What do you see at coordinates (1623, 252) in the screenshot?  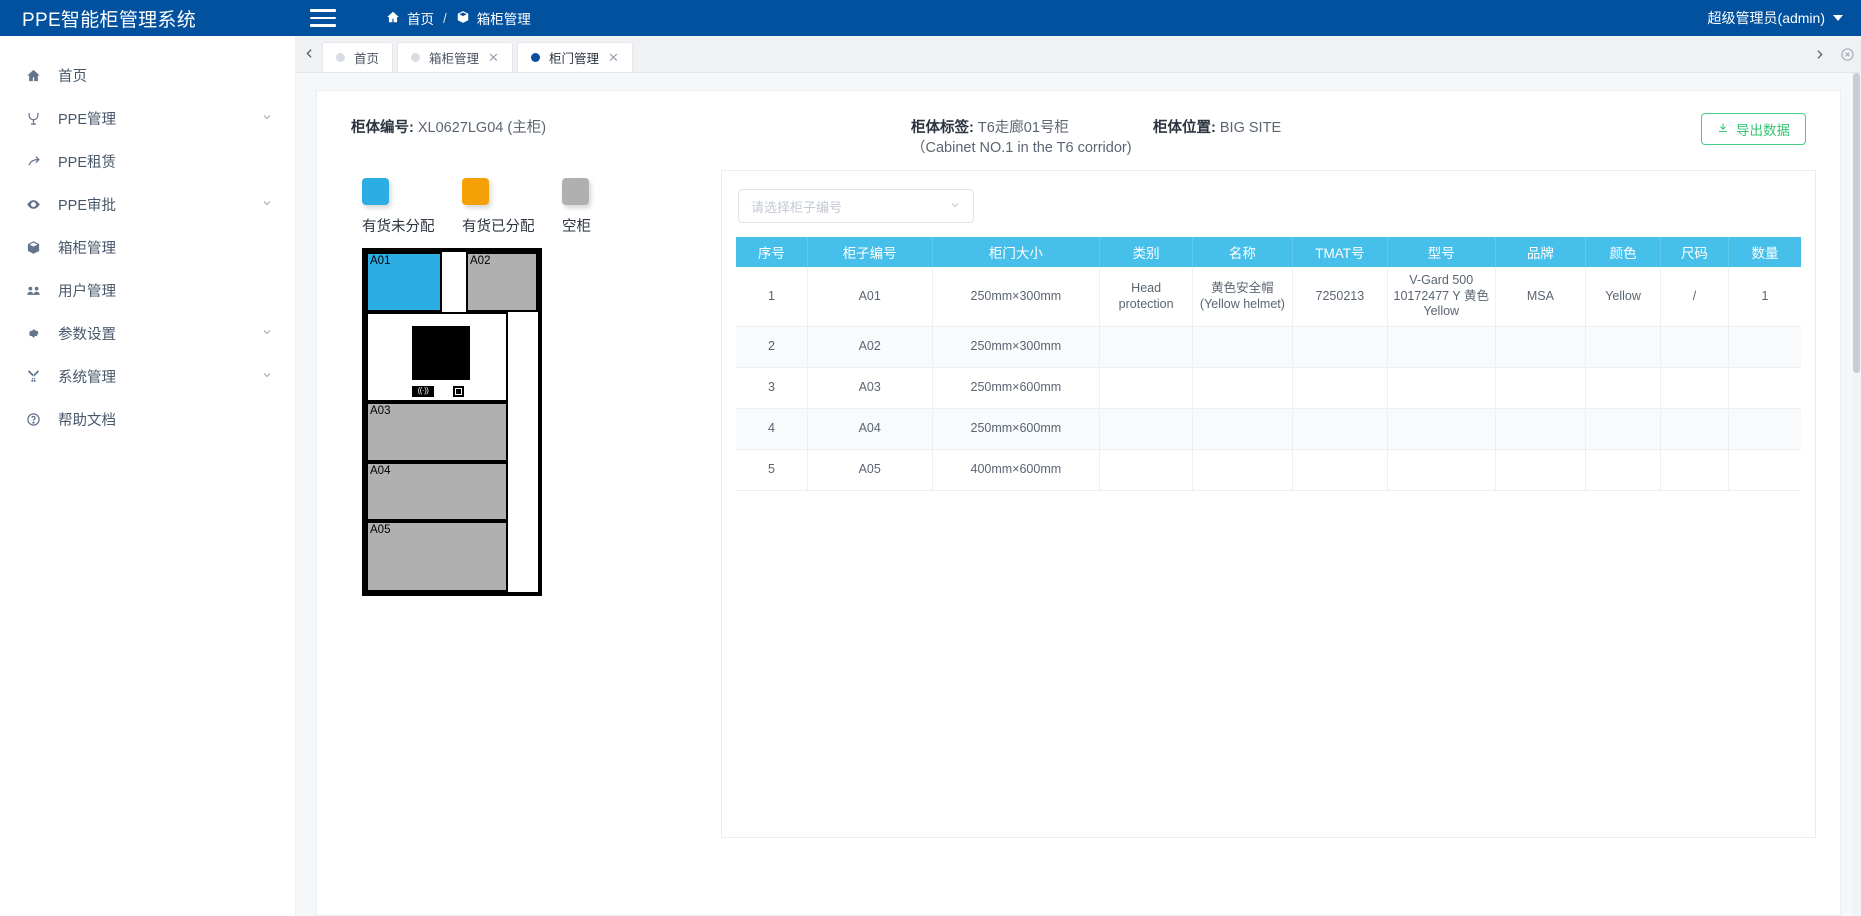 I see `column-header-color: 颜色` at bounding box center [1623, 252].